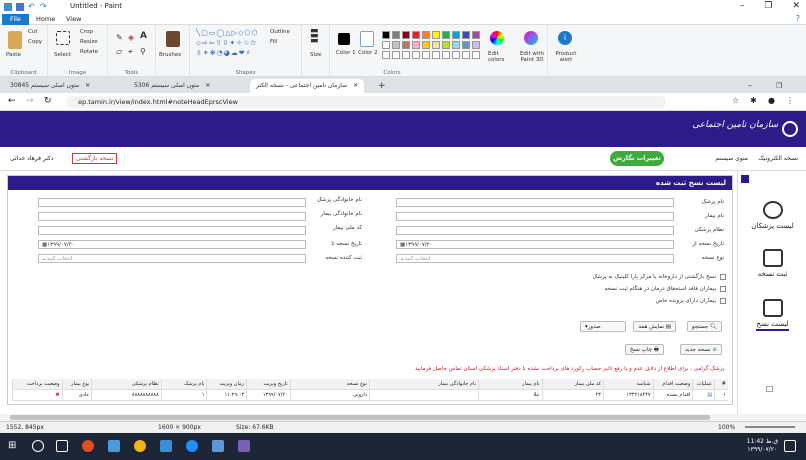  What do you see at coordinates (143, 51) in the screenshot?
I see `magnifier-icon: ⚲` at bounding box center [143, 51].